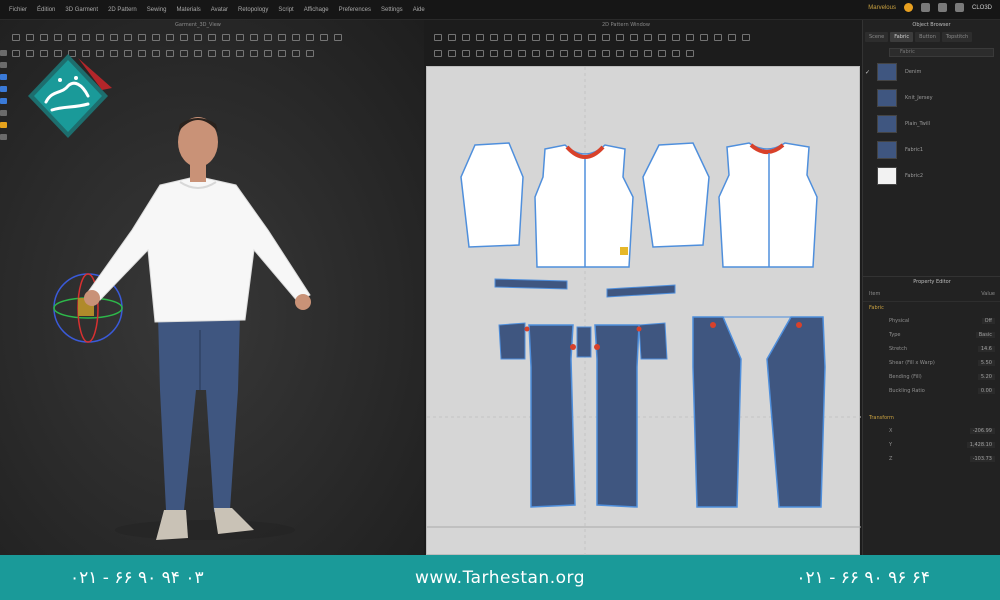 This screenshot has height=600, width=1000. I want to click on pose-icon, so click(338, 37).